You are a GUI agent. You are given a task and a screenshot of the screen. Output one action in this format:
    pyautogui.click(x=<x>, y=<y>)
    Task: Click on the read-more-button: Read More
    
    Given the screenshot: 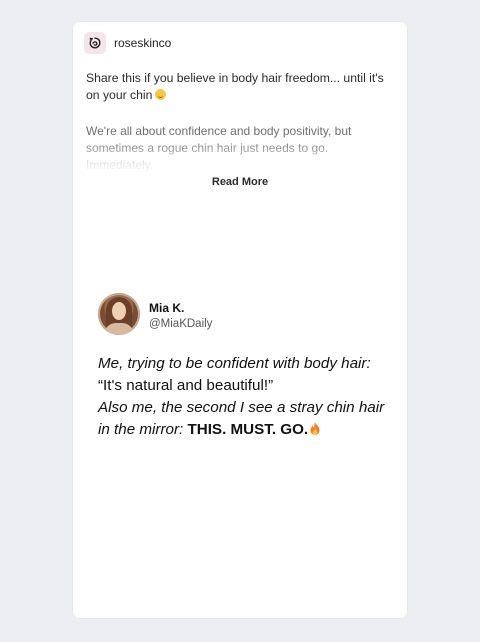 What is the action you would take?
    pyautogui.click(x=240, y=182)
    